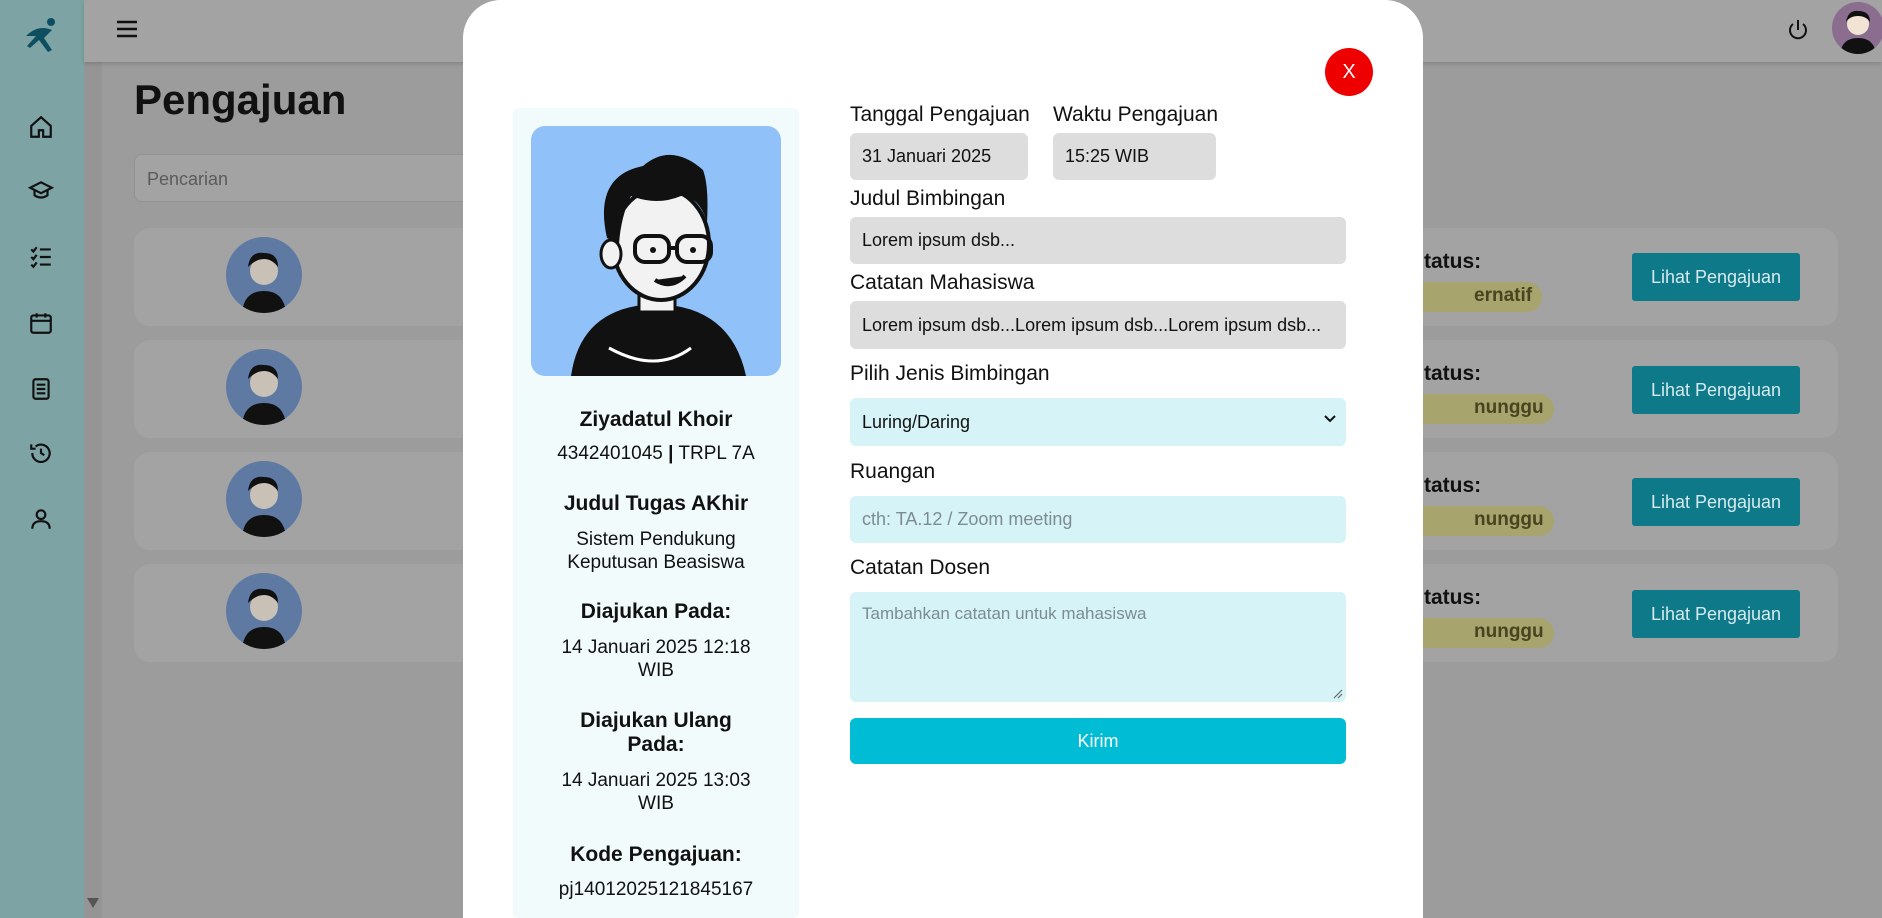 This screenshot has width=1882, height=918. Describe the element at coordinates (656, 670) in the screenshot. I see `submitted-tz: WIB` at that location.